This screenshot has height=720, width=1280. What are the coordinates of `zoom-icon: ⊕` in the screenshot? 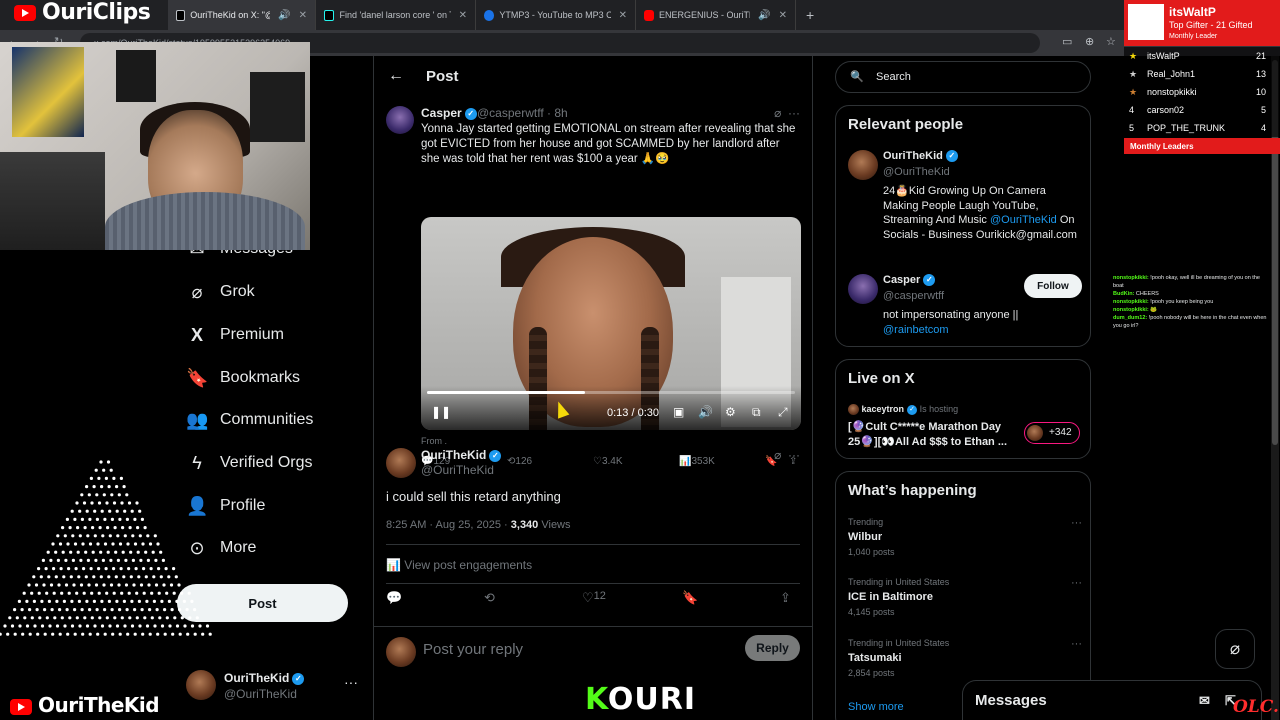 It's located at (1089, 41).